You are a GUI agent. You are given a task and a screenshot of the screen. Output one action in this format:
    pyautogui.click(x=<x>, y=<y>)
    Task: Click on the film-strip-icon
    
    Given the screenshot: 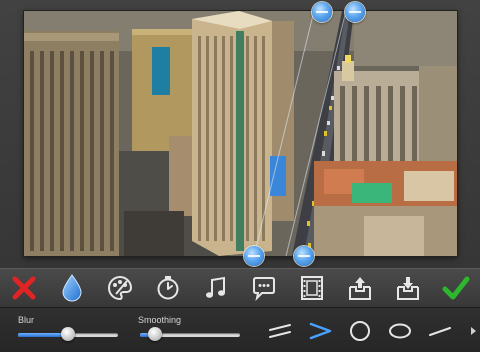 What is the action you would take?
    pyautogui.click(x=312, y=288)
    